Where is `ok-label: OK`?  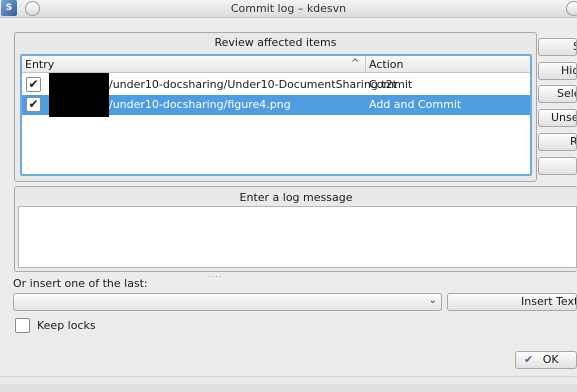
ok-label: OK is located at coordinates (550, 359).